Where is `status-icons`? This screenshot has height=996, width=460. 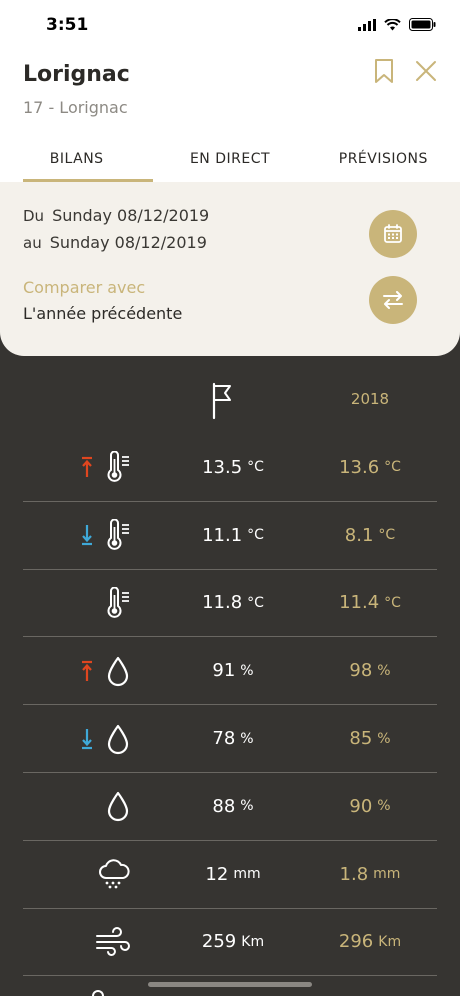
status-icons is located at coordinates (397, 25).